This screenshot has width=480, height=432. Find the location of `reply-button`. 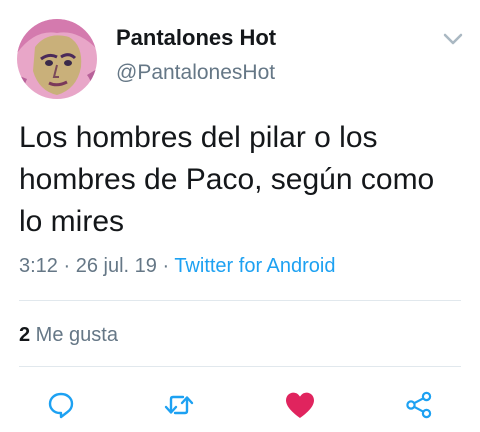

reply-button is located at coordinates (61, 405).